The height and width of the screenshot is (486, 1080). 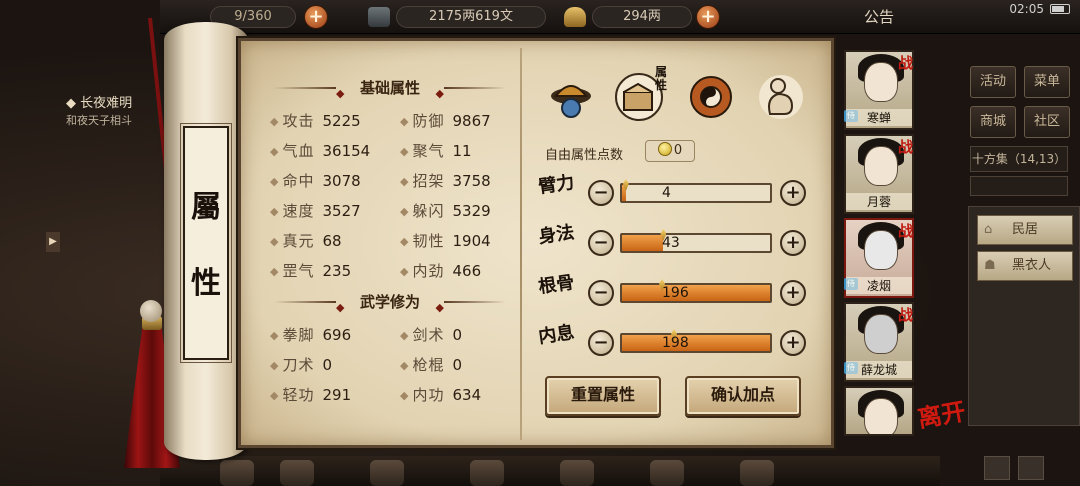 What do you see at coordinates (436, 151) in the screenshot?
I see `stat-juqi: ◆ 聚气 11` at bounding box center [436, 151].